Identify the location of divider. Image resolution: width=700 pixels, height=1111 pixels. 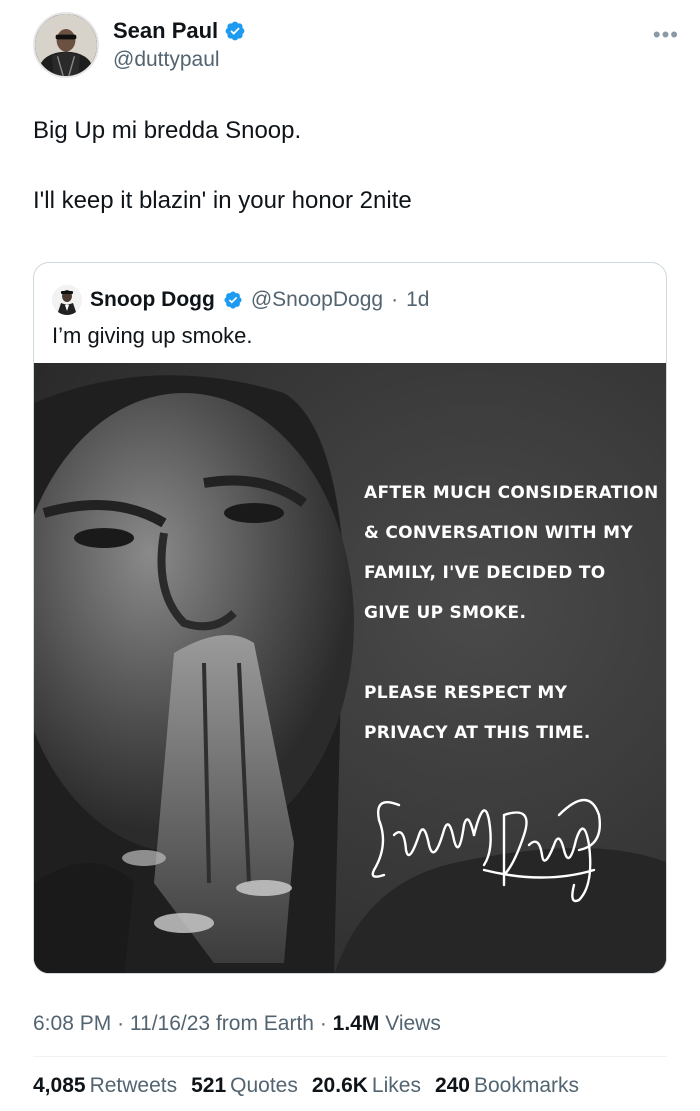
(350, 1056).